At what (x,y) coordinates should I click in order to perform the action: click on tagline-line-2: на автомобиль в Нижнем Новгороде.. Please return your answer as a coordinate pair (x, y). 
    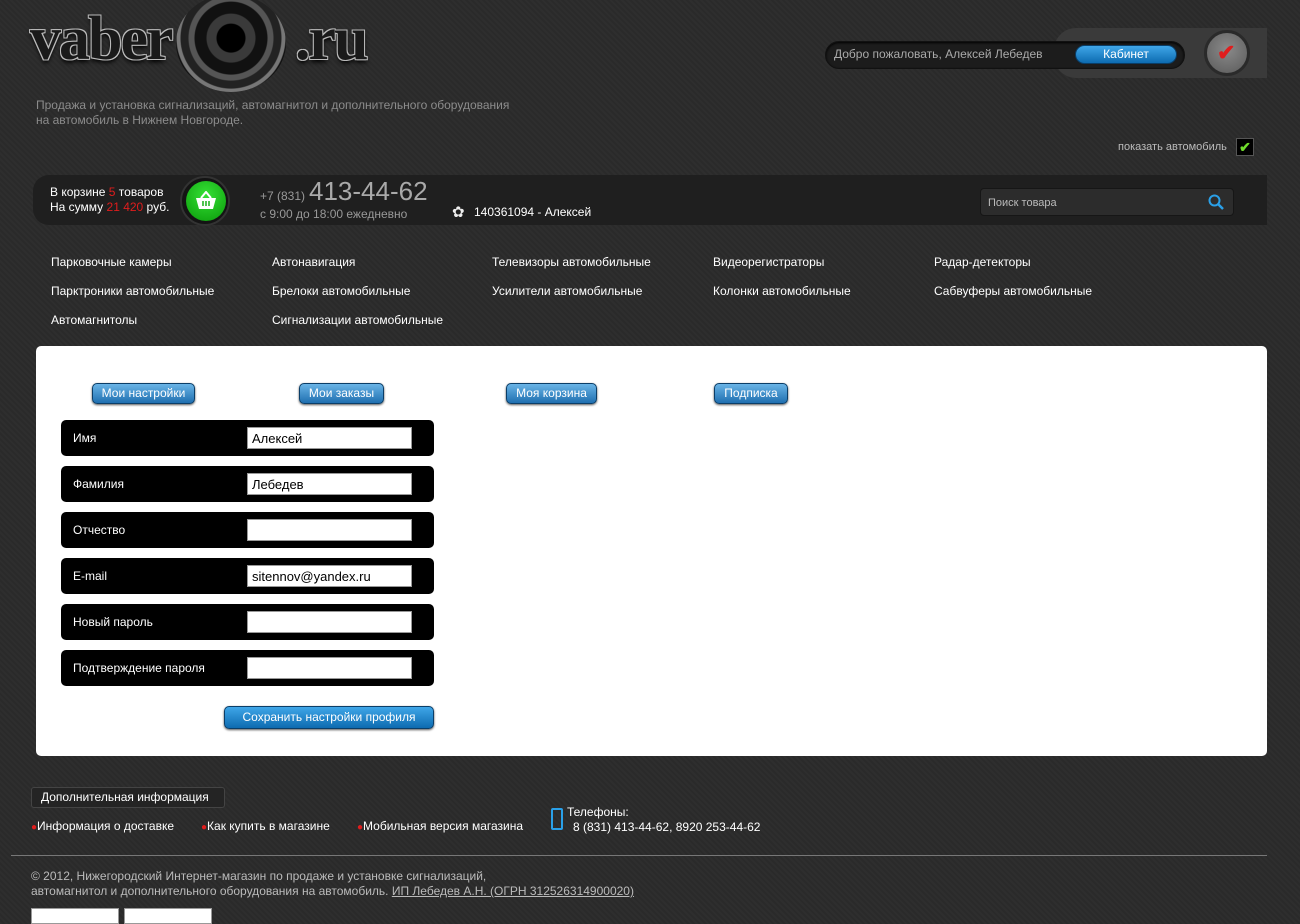
    Looking at the image, I should click on (140, 120).